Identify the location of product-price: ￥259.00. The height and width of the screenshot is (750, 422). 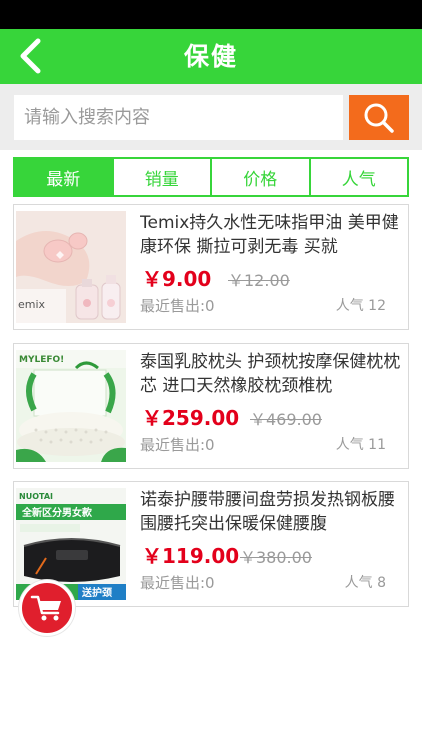
(191, 418).